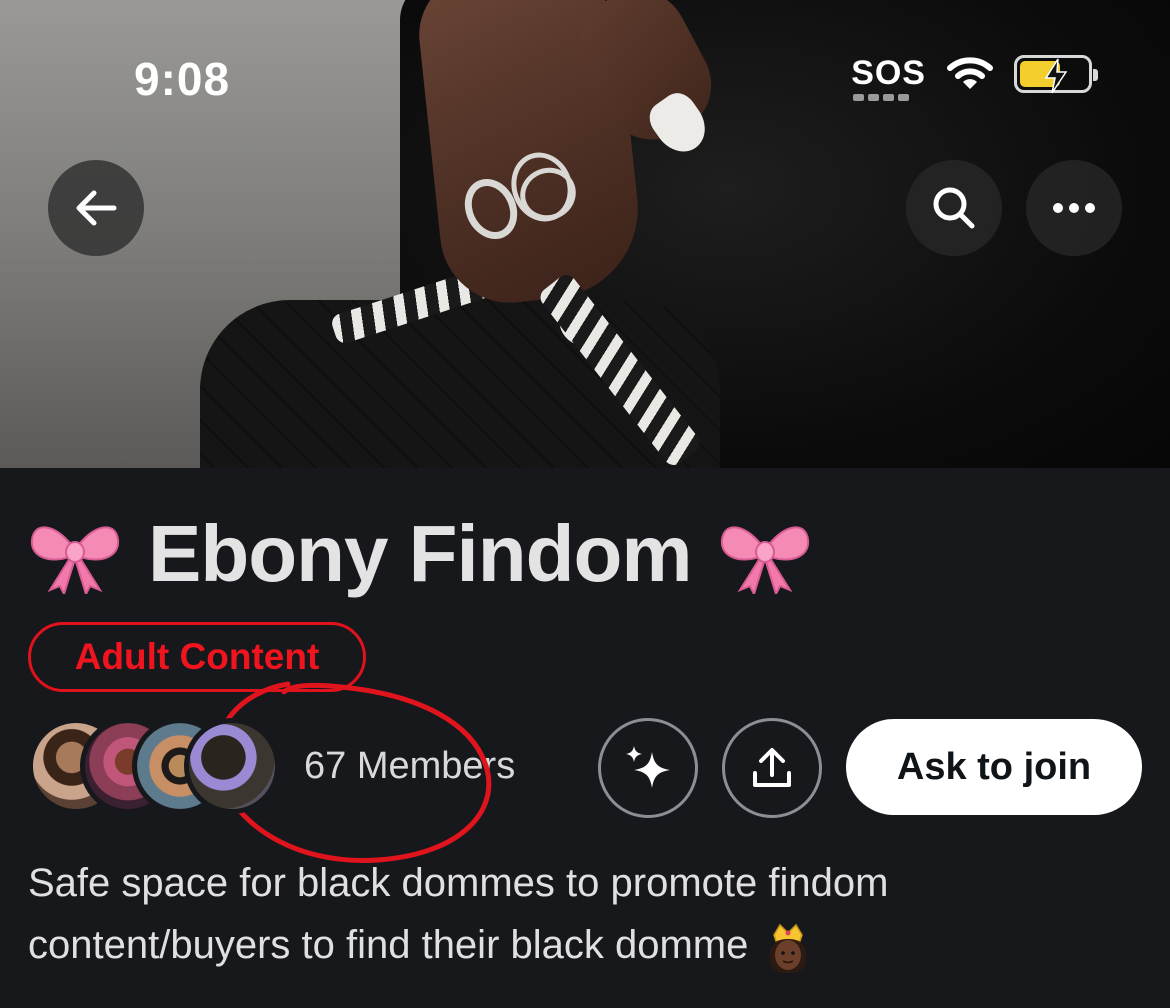  Describe the element at coordinates (888, 77) in the screenshot. I see `sos-indicator: SOS` at that location.